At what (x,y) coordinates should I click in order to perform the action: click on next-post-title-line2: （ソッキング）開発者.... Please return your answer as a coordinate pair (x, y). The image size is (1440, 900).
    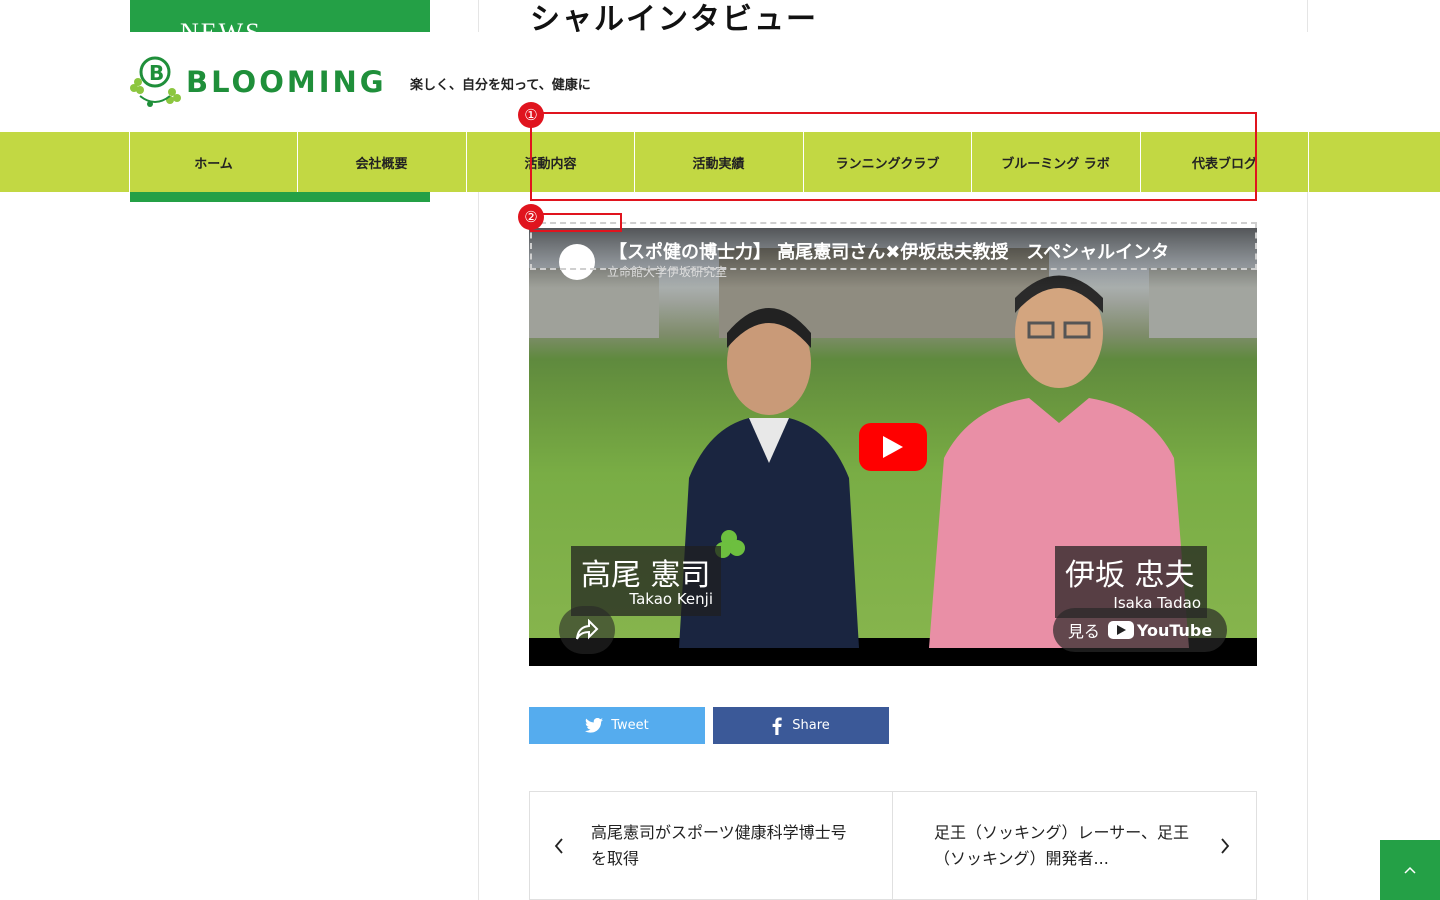
    Looking at the image, I should click on (1021, 858).